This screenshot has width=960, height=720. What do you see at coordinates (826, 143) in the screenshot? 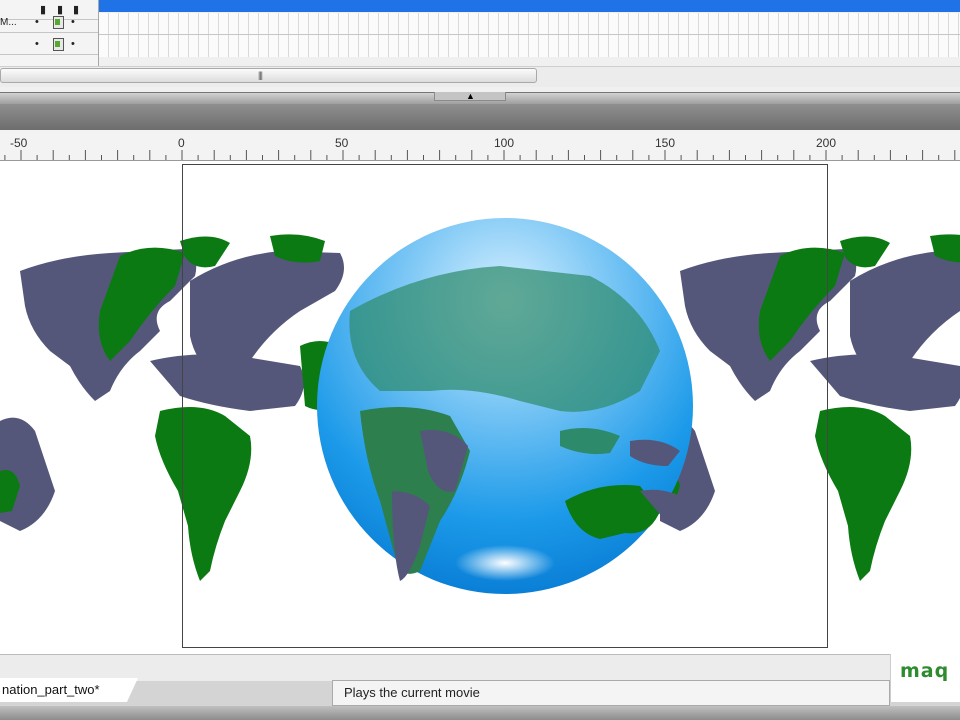
I see `ruler-label: 200` at bounding box center [826, 143].